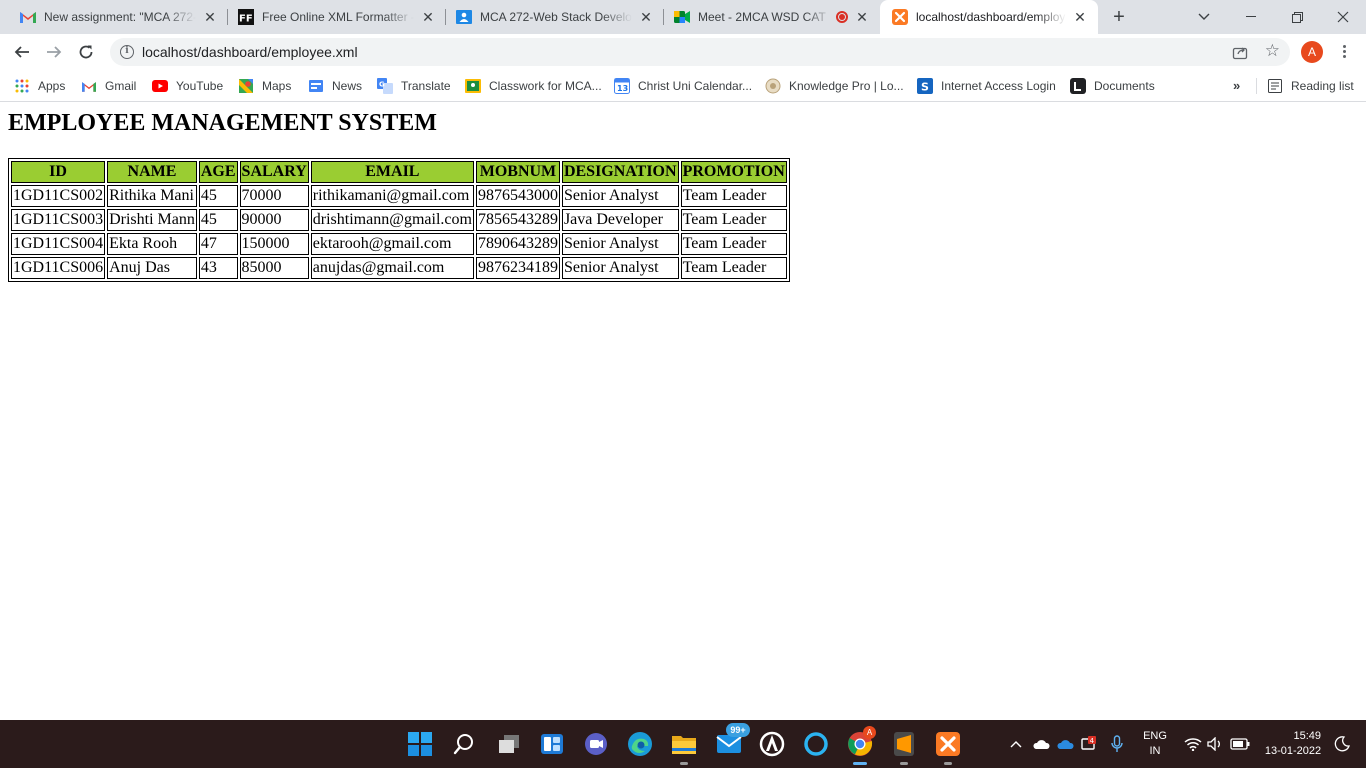  I want to click on minimize-icon, so click(1251, 17).